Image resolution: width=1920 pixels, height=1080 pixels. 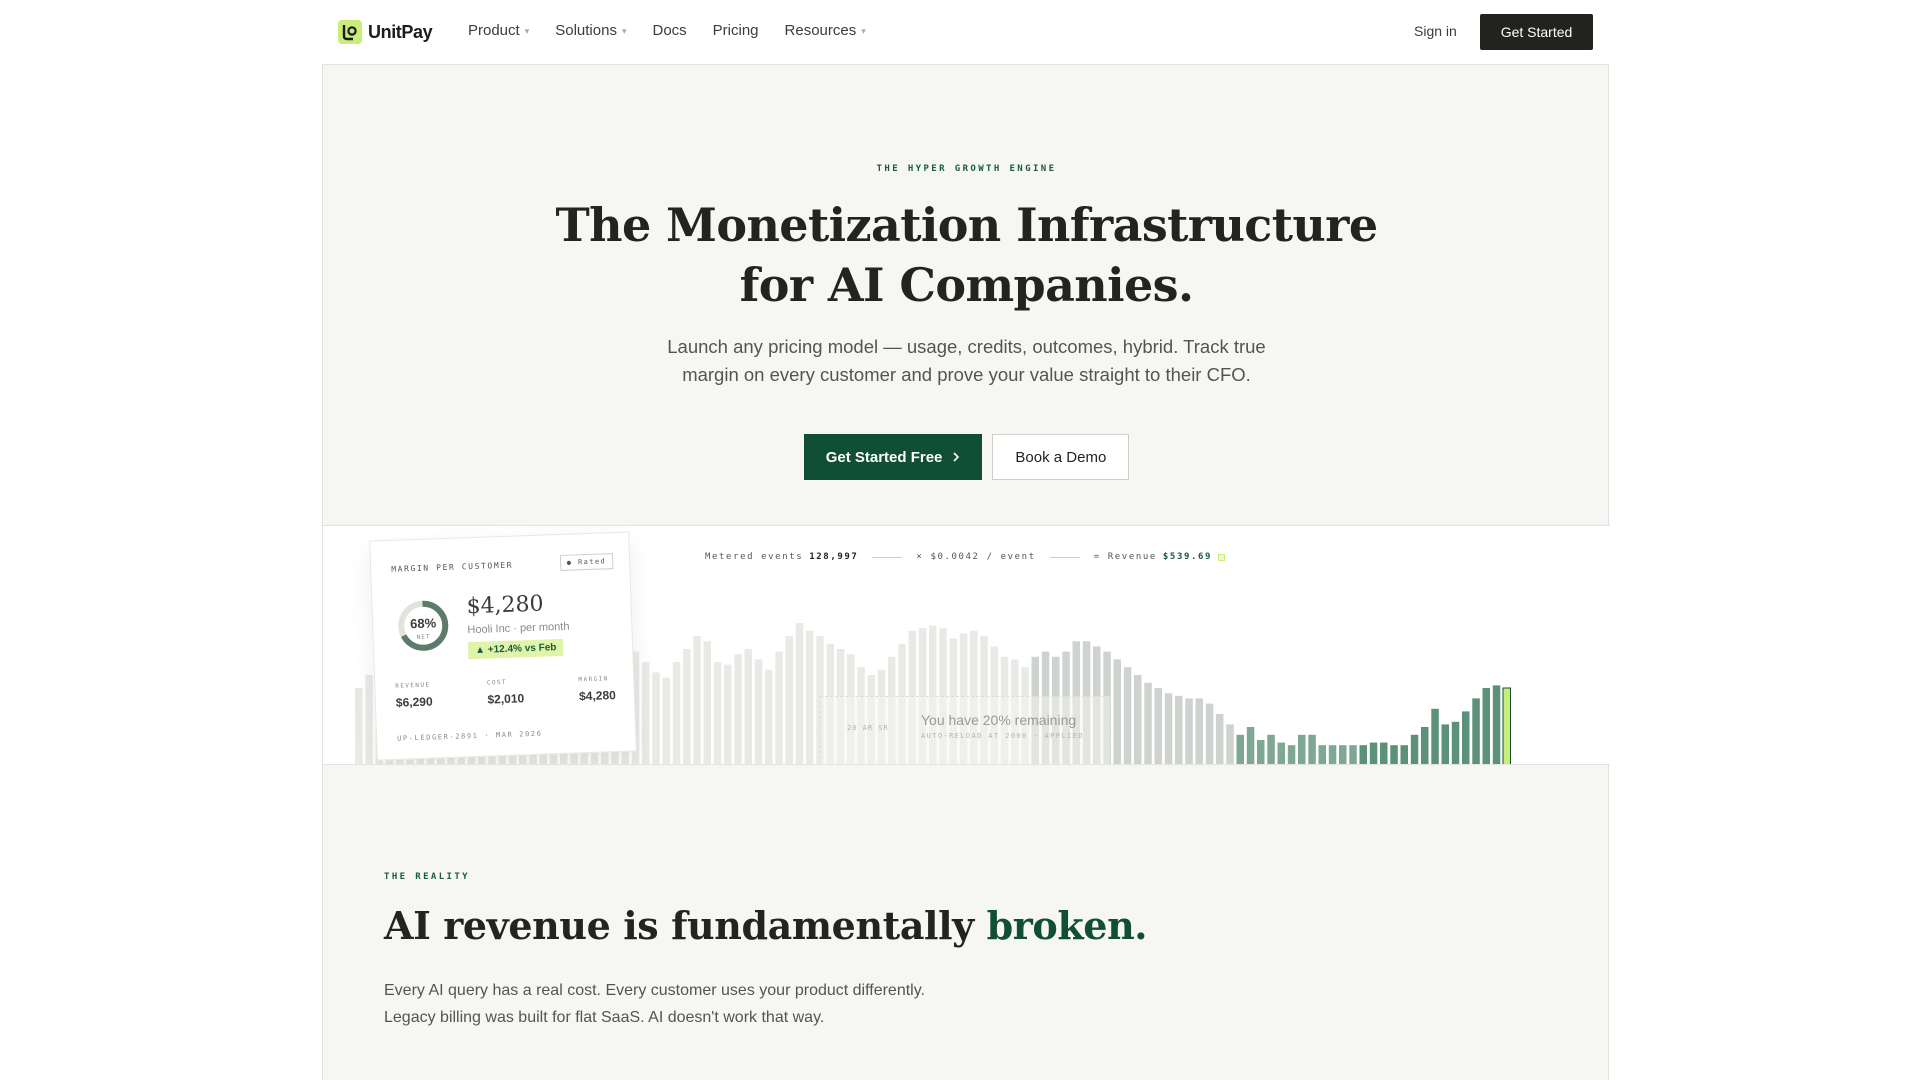 What do you see at coordinates (1222, 557) in the screenshot?
I see `revenue-indicator-icon` at bounding box center [1222, 557].